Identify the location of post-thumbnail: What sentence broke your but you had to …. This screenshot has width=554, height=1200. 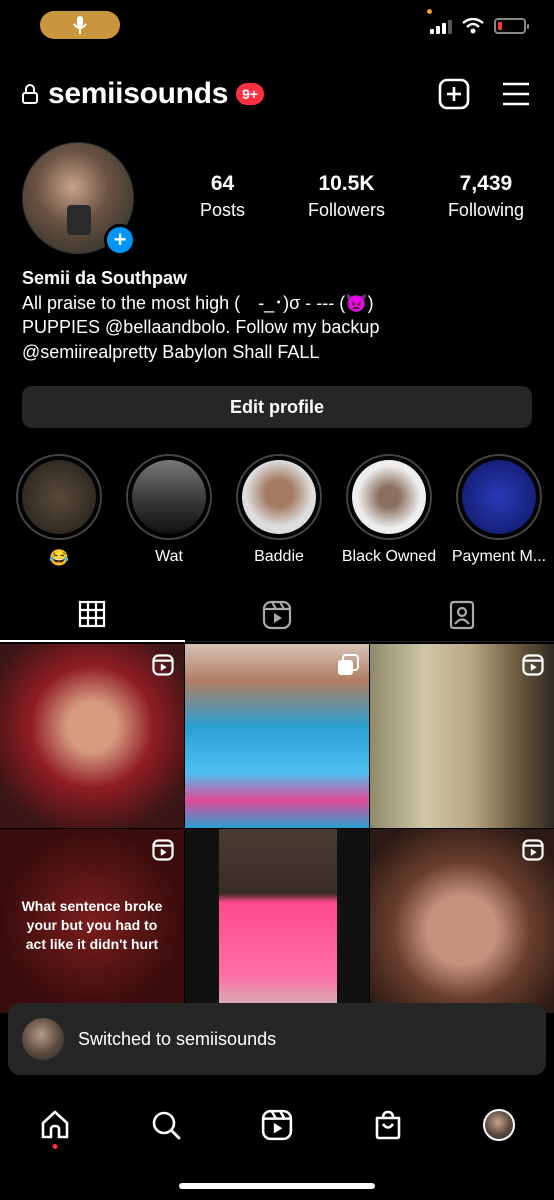
(92, 921).